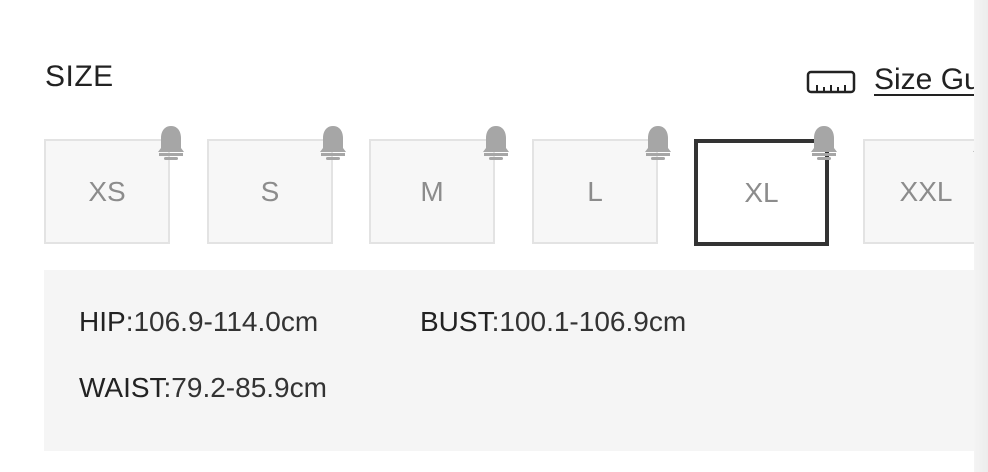 Image resolution: width=988 pixels, height=472 pixels. I want to click on hip-measurement: HIP:106.9-114.0cm, so click(198, 322).